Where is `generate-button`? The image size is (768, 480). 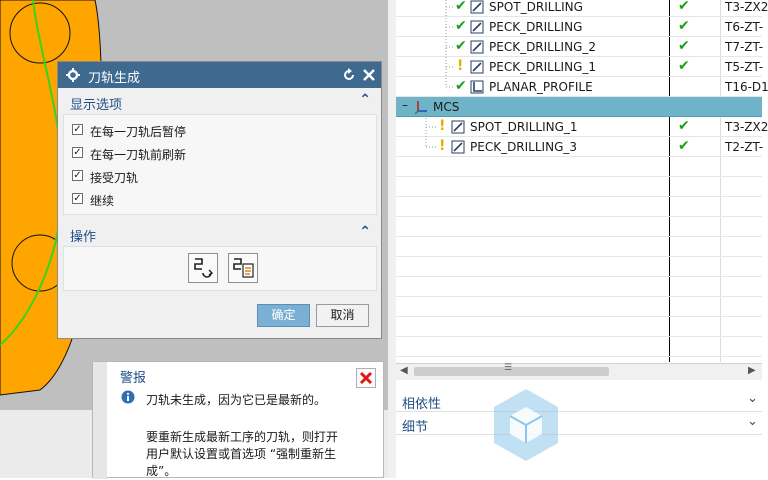 generate-button is located at coordinates (203, 268).